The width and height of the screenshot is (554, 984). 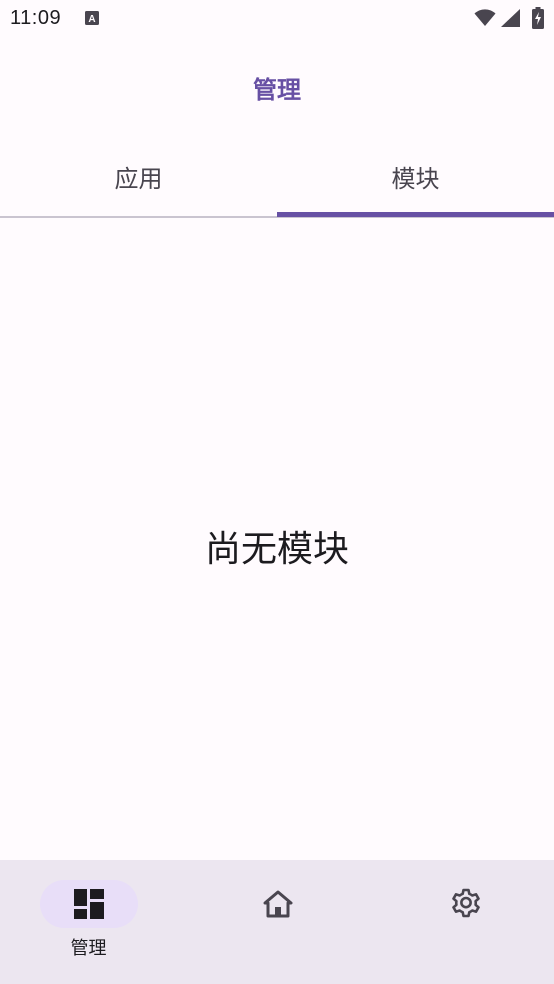 What do you see at coordinates (510, 18) in the screenshot?
I see `cell-signal-icon` at bounding box center [510, 18].